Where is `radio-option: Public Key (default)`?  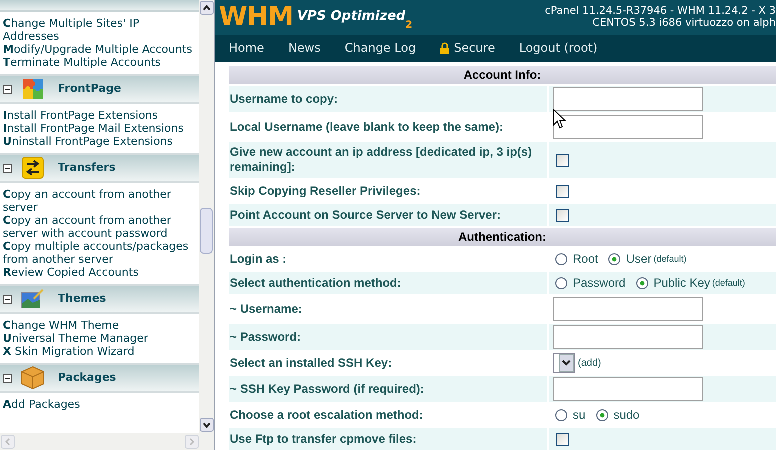 radio-option: Public Key (default) is located at coordinates (691, 283).